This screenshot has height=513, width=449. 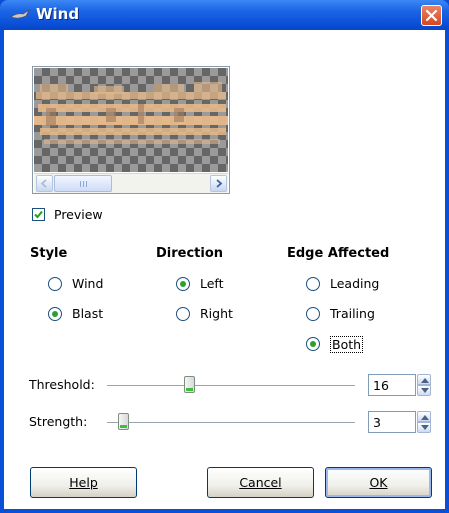 What do you see at coordinates (131, 183) in the screenshot?
I see `preview-horizontal-scrollbar` at bounding box center [131, 183].